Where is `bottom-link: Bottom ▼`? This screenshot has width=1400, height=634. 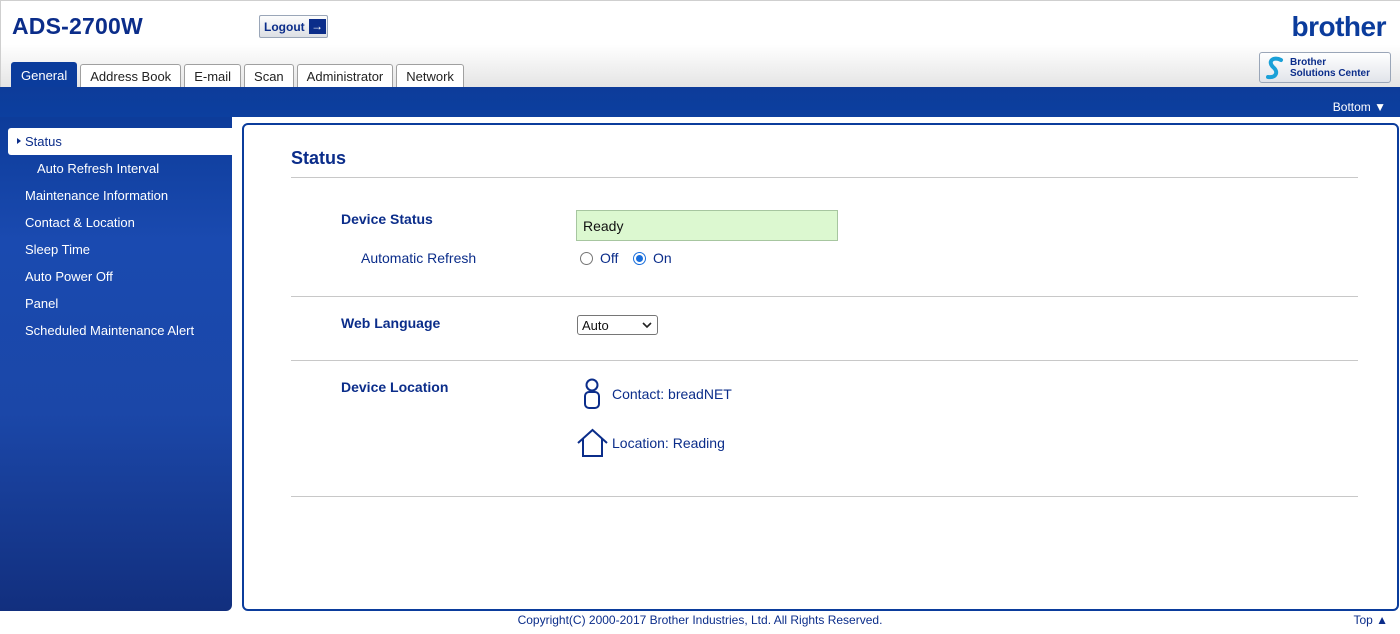 bottom-link: Bottom ▼ is located at coordinates (1359, 107).